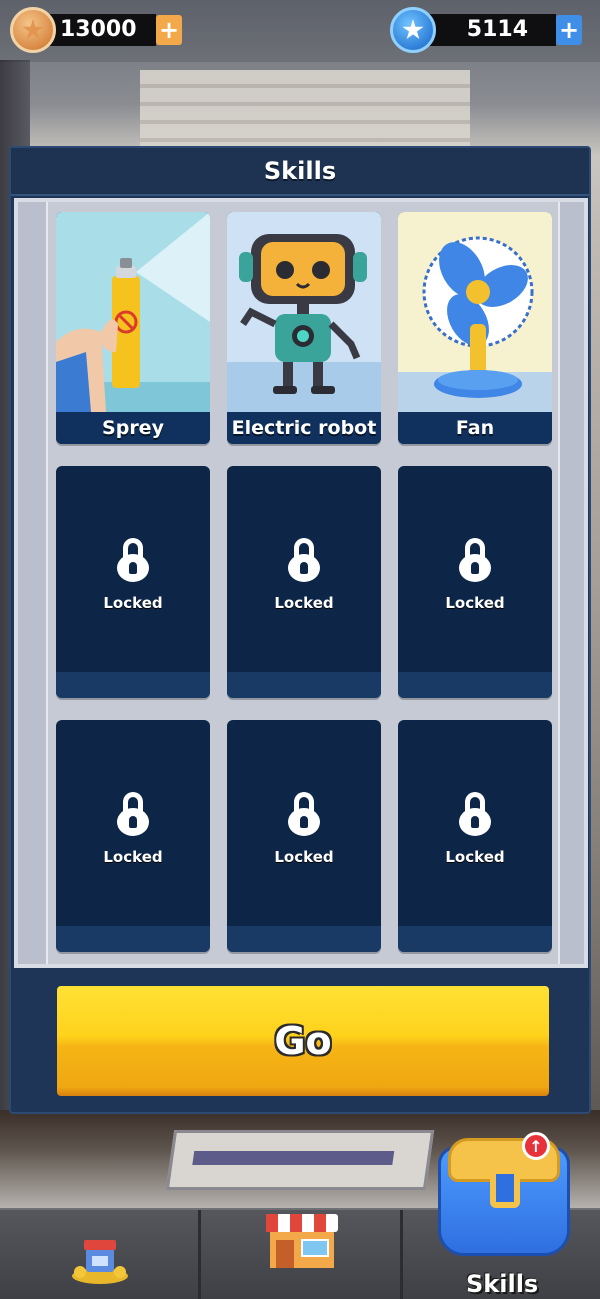 This screenshot has height=1299, width=600. Describe the element at coordinates (536, 1146) in the screenshot. I see `upgrade-alert-icon: ↑` at that location.